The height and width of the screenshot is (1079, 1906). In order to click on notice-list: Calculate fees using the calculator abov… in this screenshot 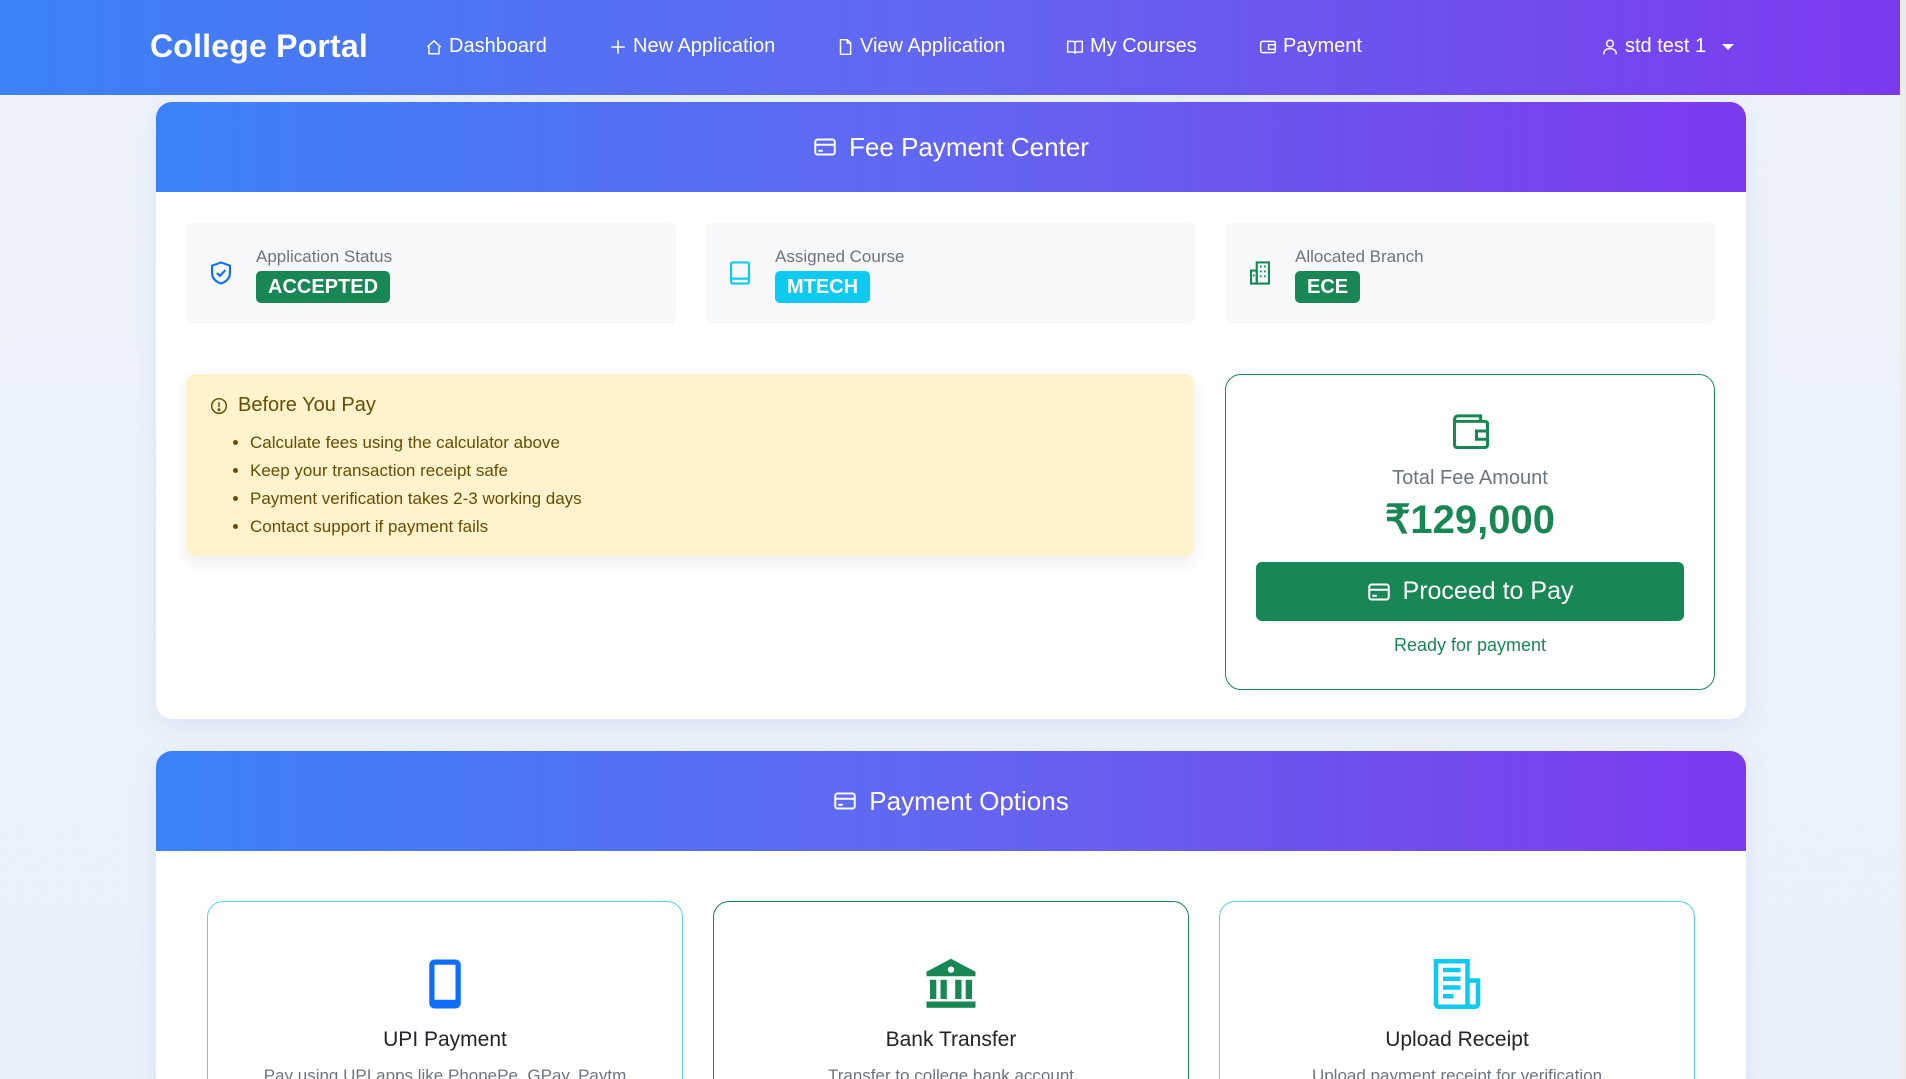, I will do `click(416, 485)`.